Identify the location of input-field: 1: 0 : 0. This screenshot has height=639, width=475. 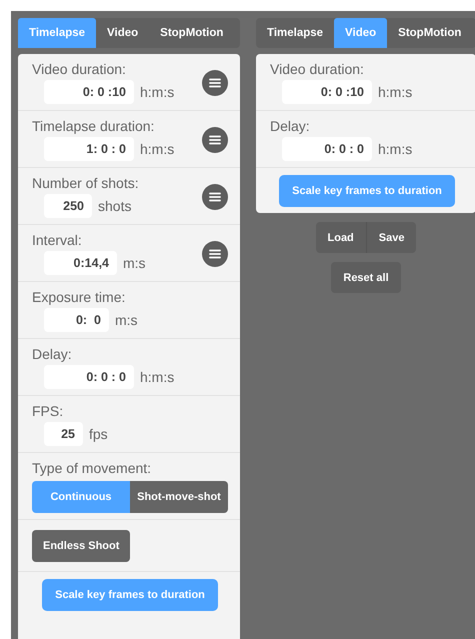
(89, 149).